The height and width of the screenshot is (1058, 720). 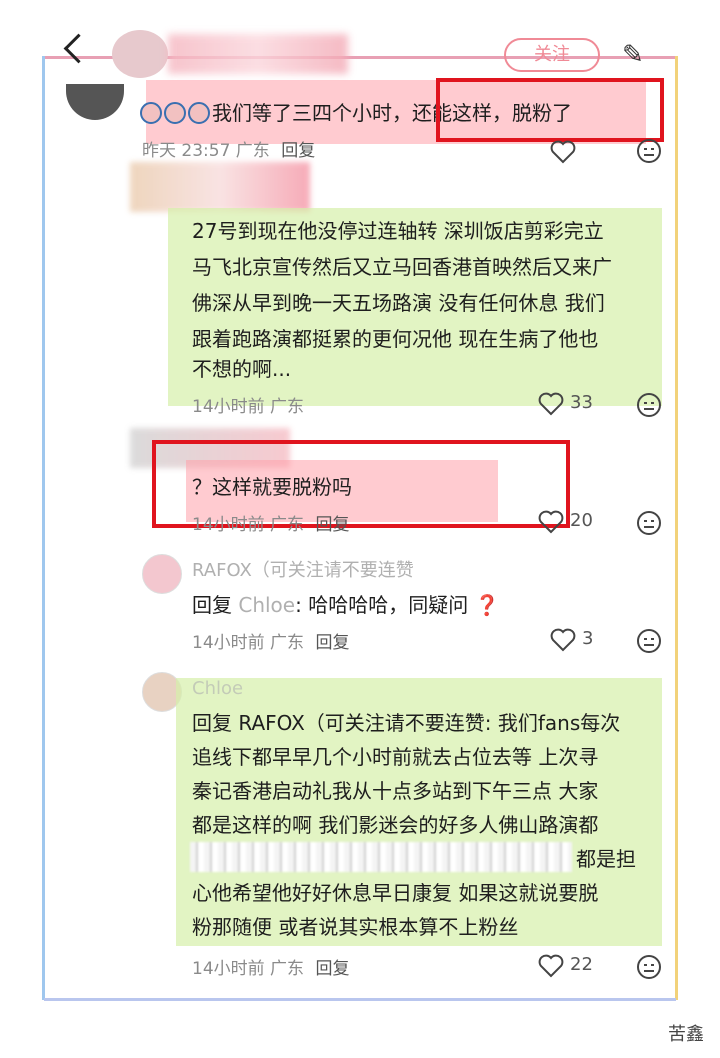 I want to click on comment-text-line: 佛深从早到晚一天五场路演 没有任何休息 我们, so click(x=398, y=303).